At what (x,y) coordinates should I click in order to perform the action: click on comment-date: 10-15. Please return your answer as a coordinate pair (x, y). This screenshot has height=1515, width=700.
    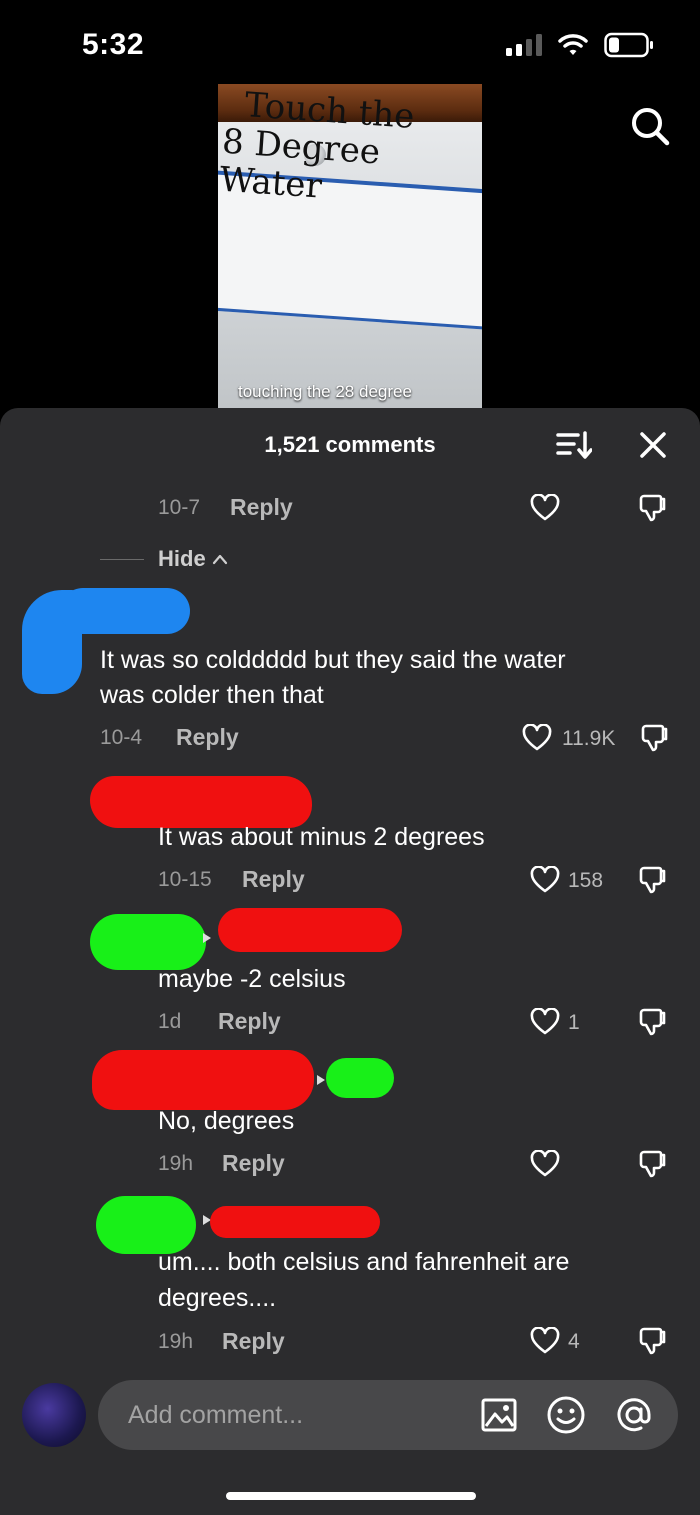
    Looking at the image, I should click on (185, 879).